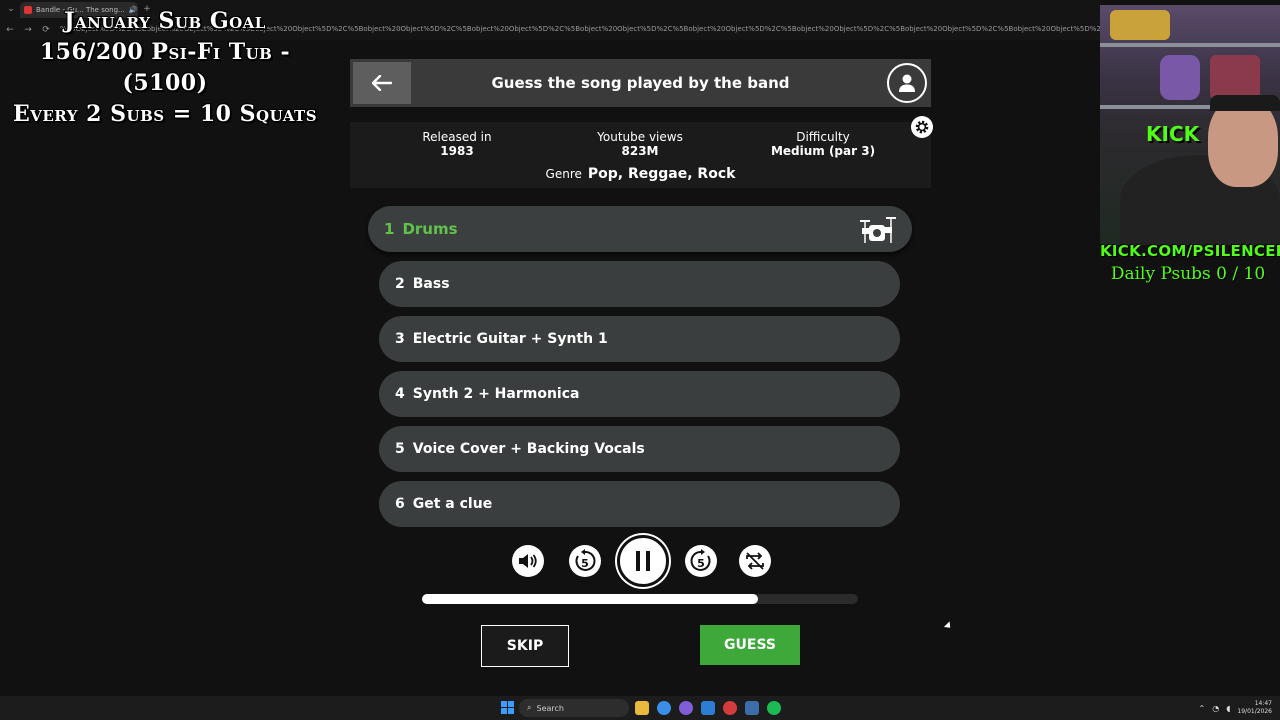 This screenshot has width=1280, height=720. Describe the element at coordinates (389, 229) in the screenshot. I see `track-number: 1` at that location.